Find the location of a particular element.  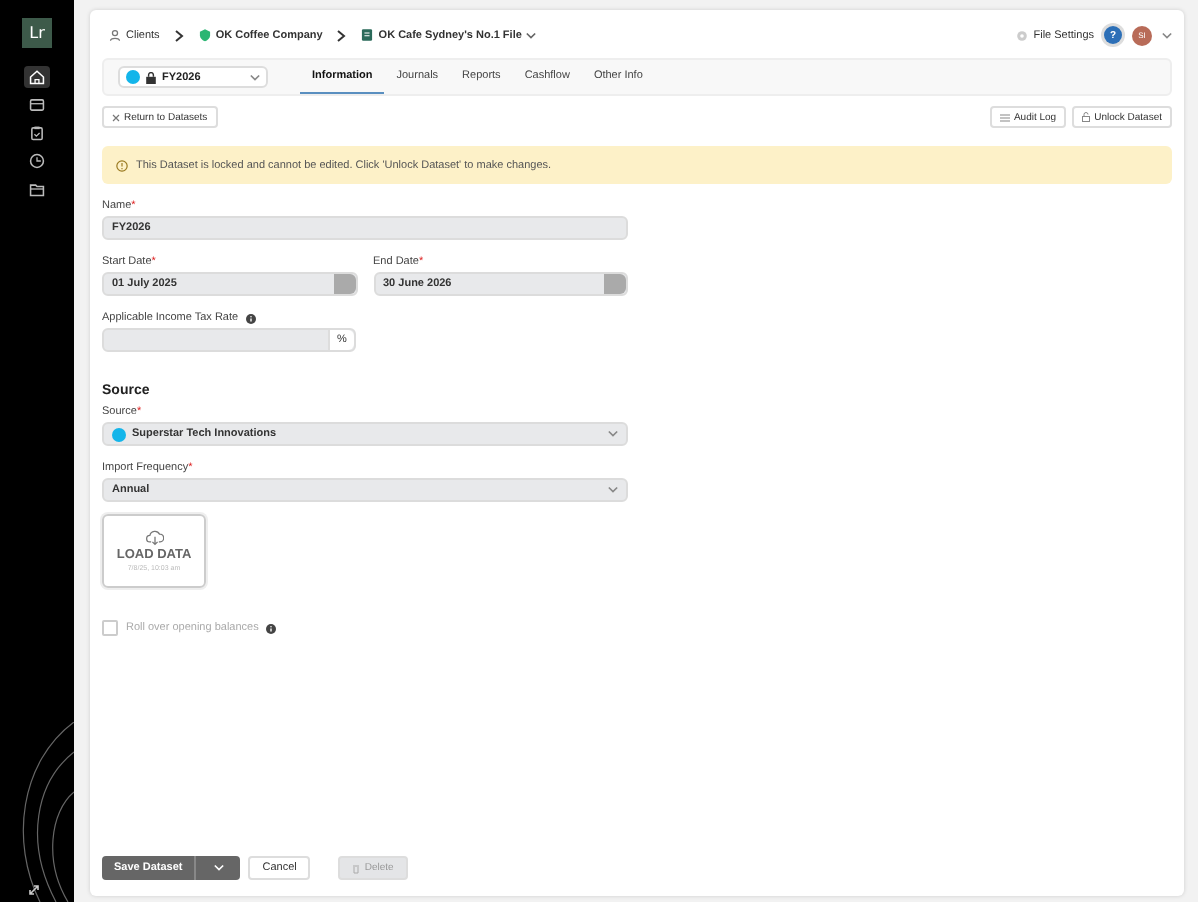

clipboard-icon is located at coordinates (37, 133).